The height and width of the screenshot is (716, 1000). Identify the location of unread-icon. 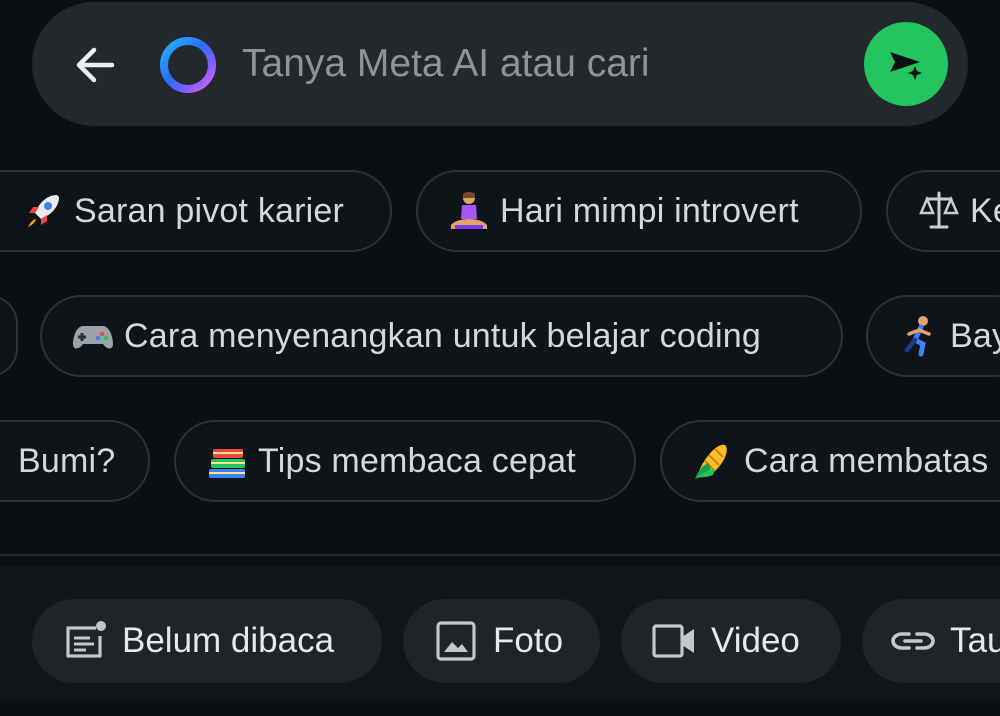
(86, 639).